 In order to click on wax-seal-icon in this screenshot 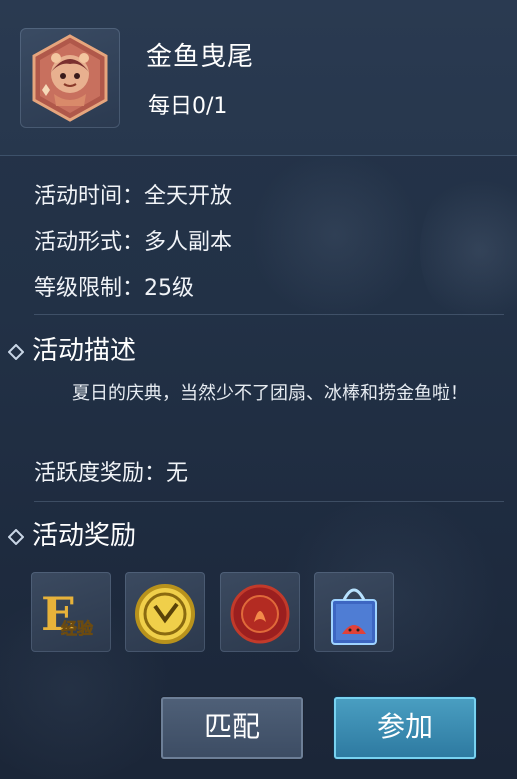, I will do `click(260, 614)`.